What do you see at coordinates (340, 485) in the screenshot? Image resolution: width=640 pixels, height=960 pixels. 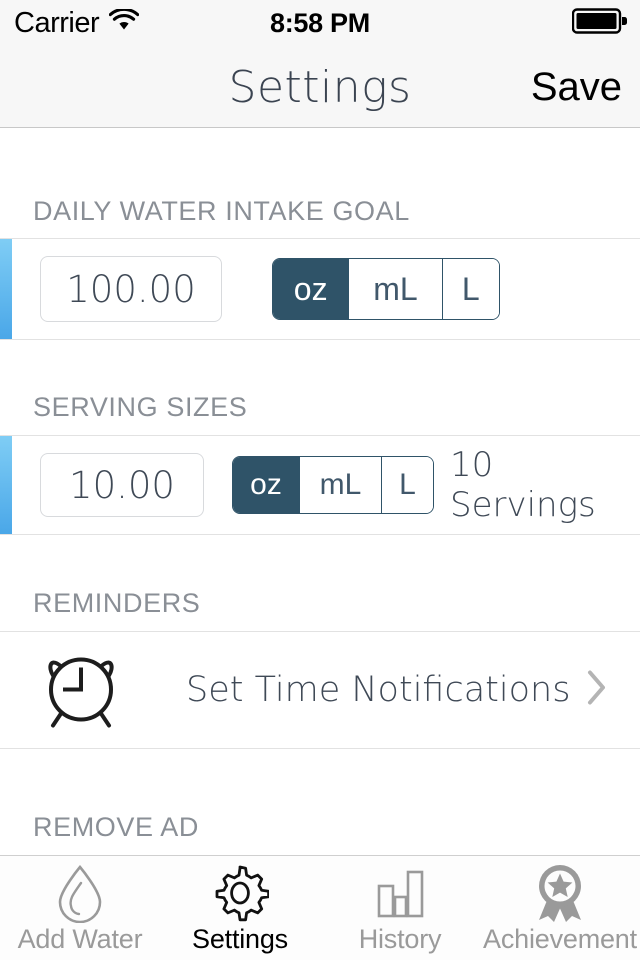 I see `serving-size-unit-ml: mL` at bounding box center [340, 485].